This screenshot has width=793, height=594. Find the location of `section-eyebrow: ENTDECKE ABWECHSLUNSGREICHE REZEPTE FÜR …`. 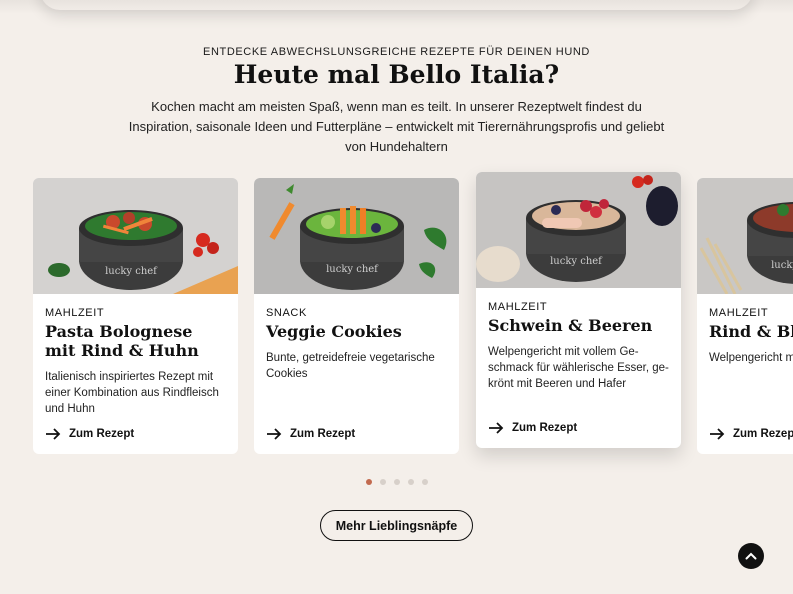

section-eyebrow: ENTDECKE ABWECHSLUNSGREICHE REZEPTE FÜR … is located at coordinates (396, 52).